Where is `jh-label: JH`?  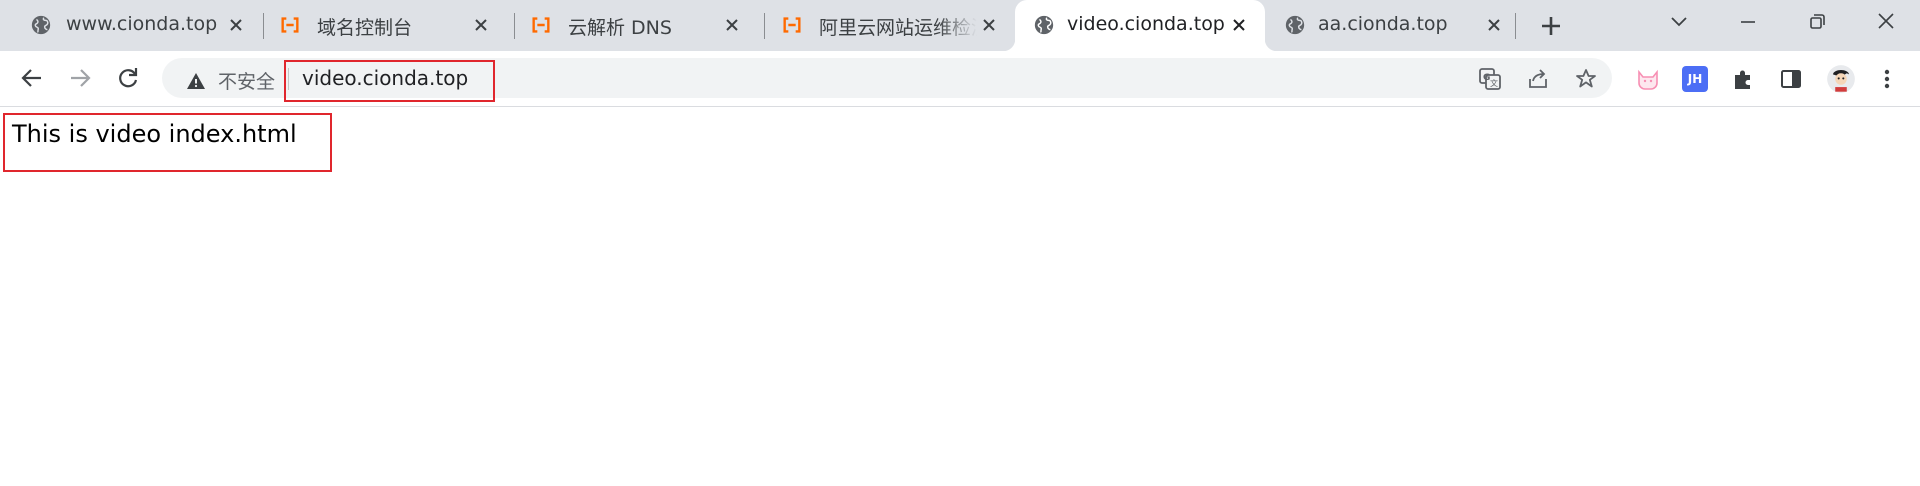
jh-label: JH is located at coordinates (1695, 79).